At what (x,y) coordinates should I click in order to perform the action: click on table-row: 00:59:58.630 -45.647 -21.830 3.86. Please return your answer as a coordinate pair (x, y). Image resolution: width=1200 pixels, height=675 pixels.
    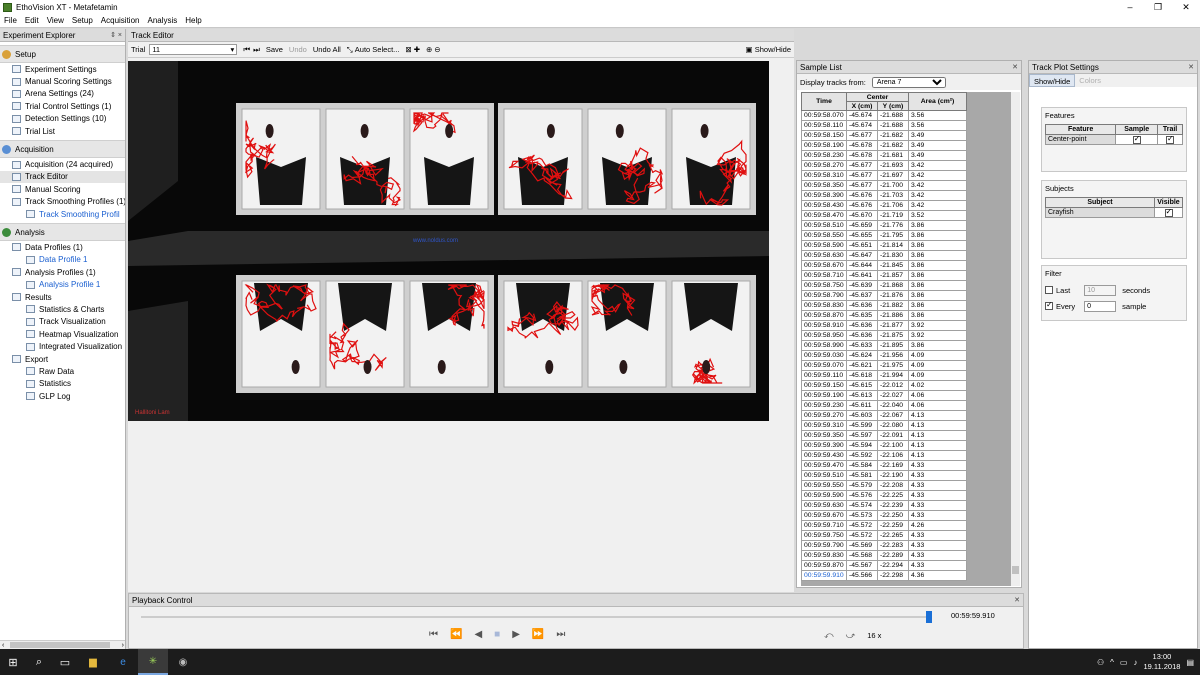
    Looking at the image, I should click on (884, 255).